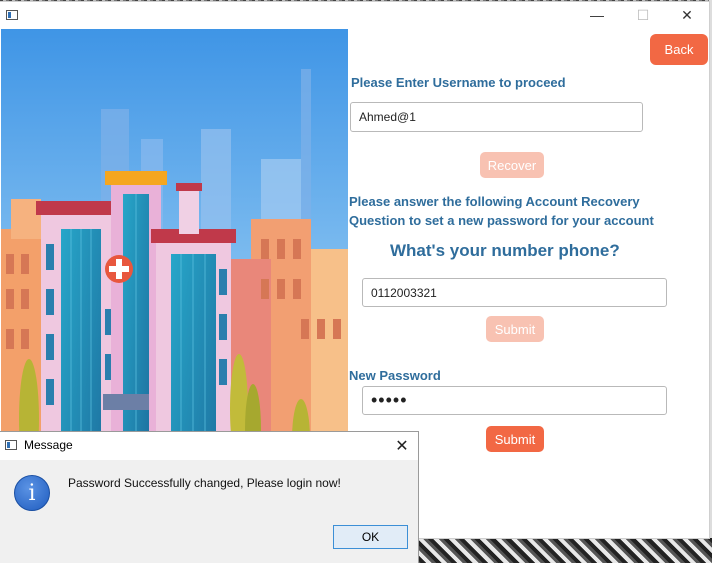 The width and height of the screenshot is (712, 563). I want to click on app-window-icon, so click(12, 15).